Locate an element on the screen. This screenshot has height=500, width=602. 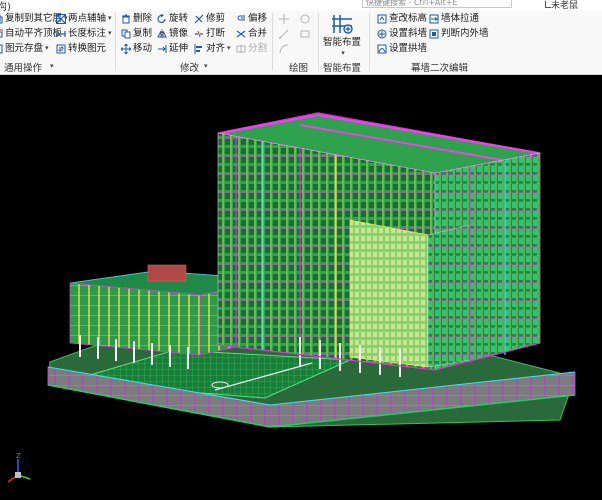
extend-label: 延伸 is located at coordinates (179, 48).